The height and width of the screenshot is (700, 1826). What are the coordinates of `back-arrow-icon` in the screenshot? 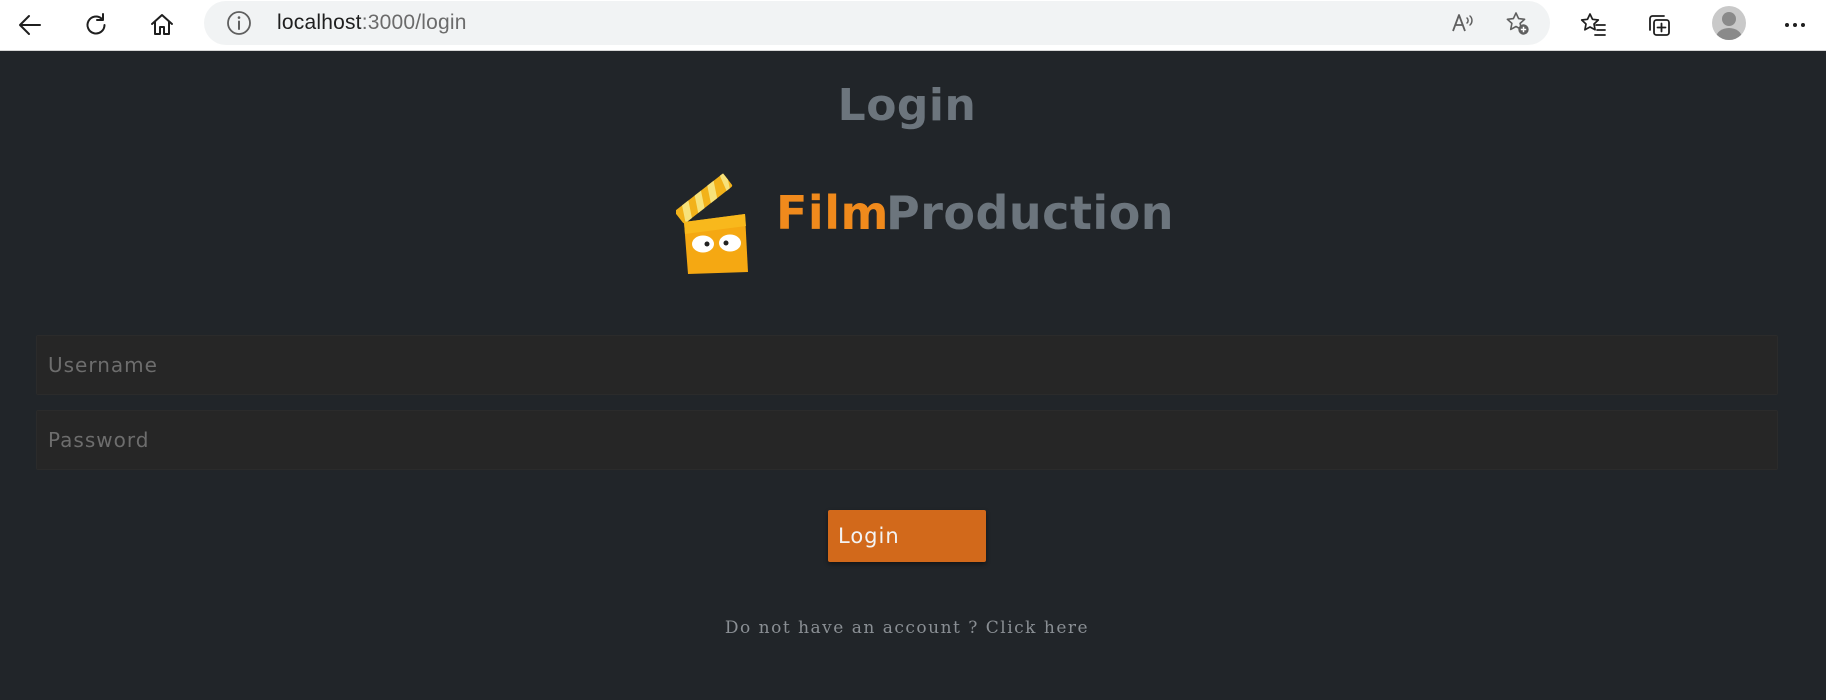 It's located at (30, 25).